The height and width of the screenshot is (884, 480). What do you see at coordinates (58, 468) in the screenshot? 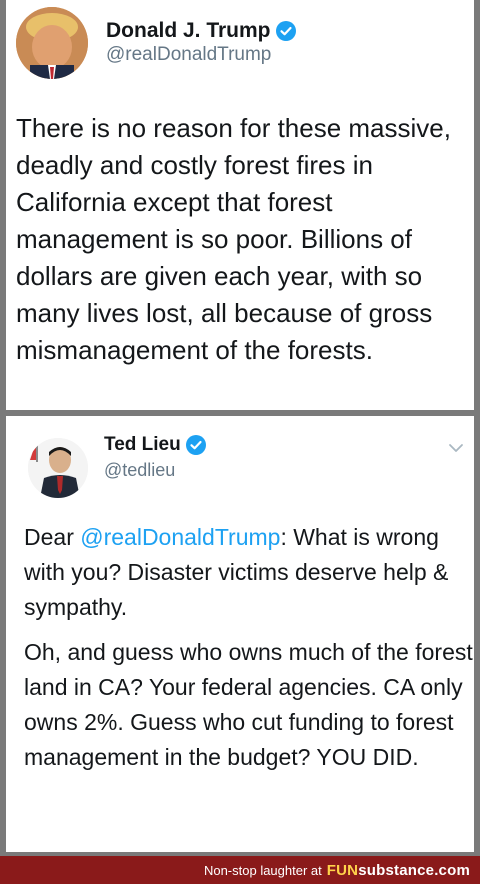
I see `avatar-lieu` at bounding box center [58, 468].